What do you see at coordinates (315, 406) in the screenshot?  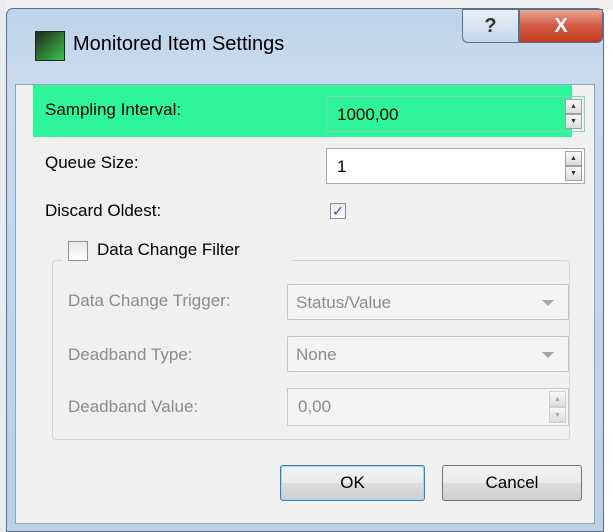 I see `deadband-value-value: 0,00` at bounding box center [315, 406].